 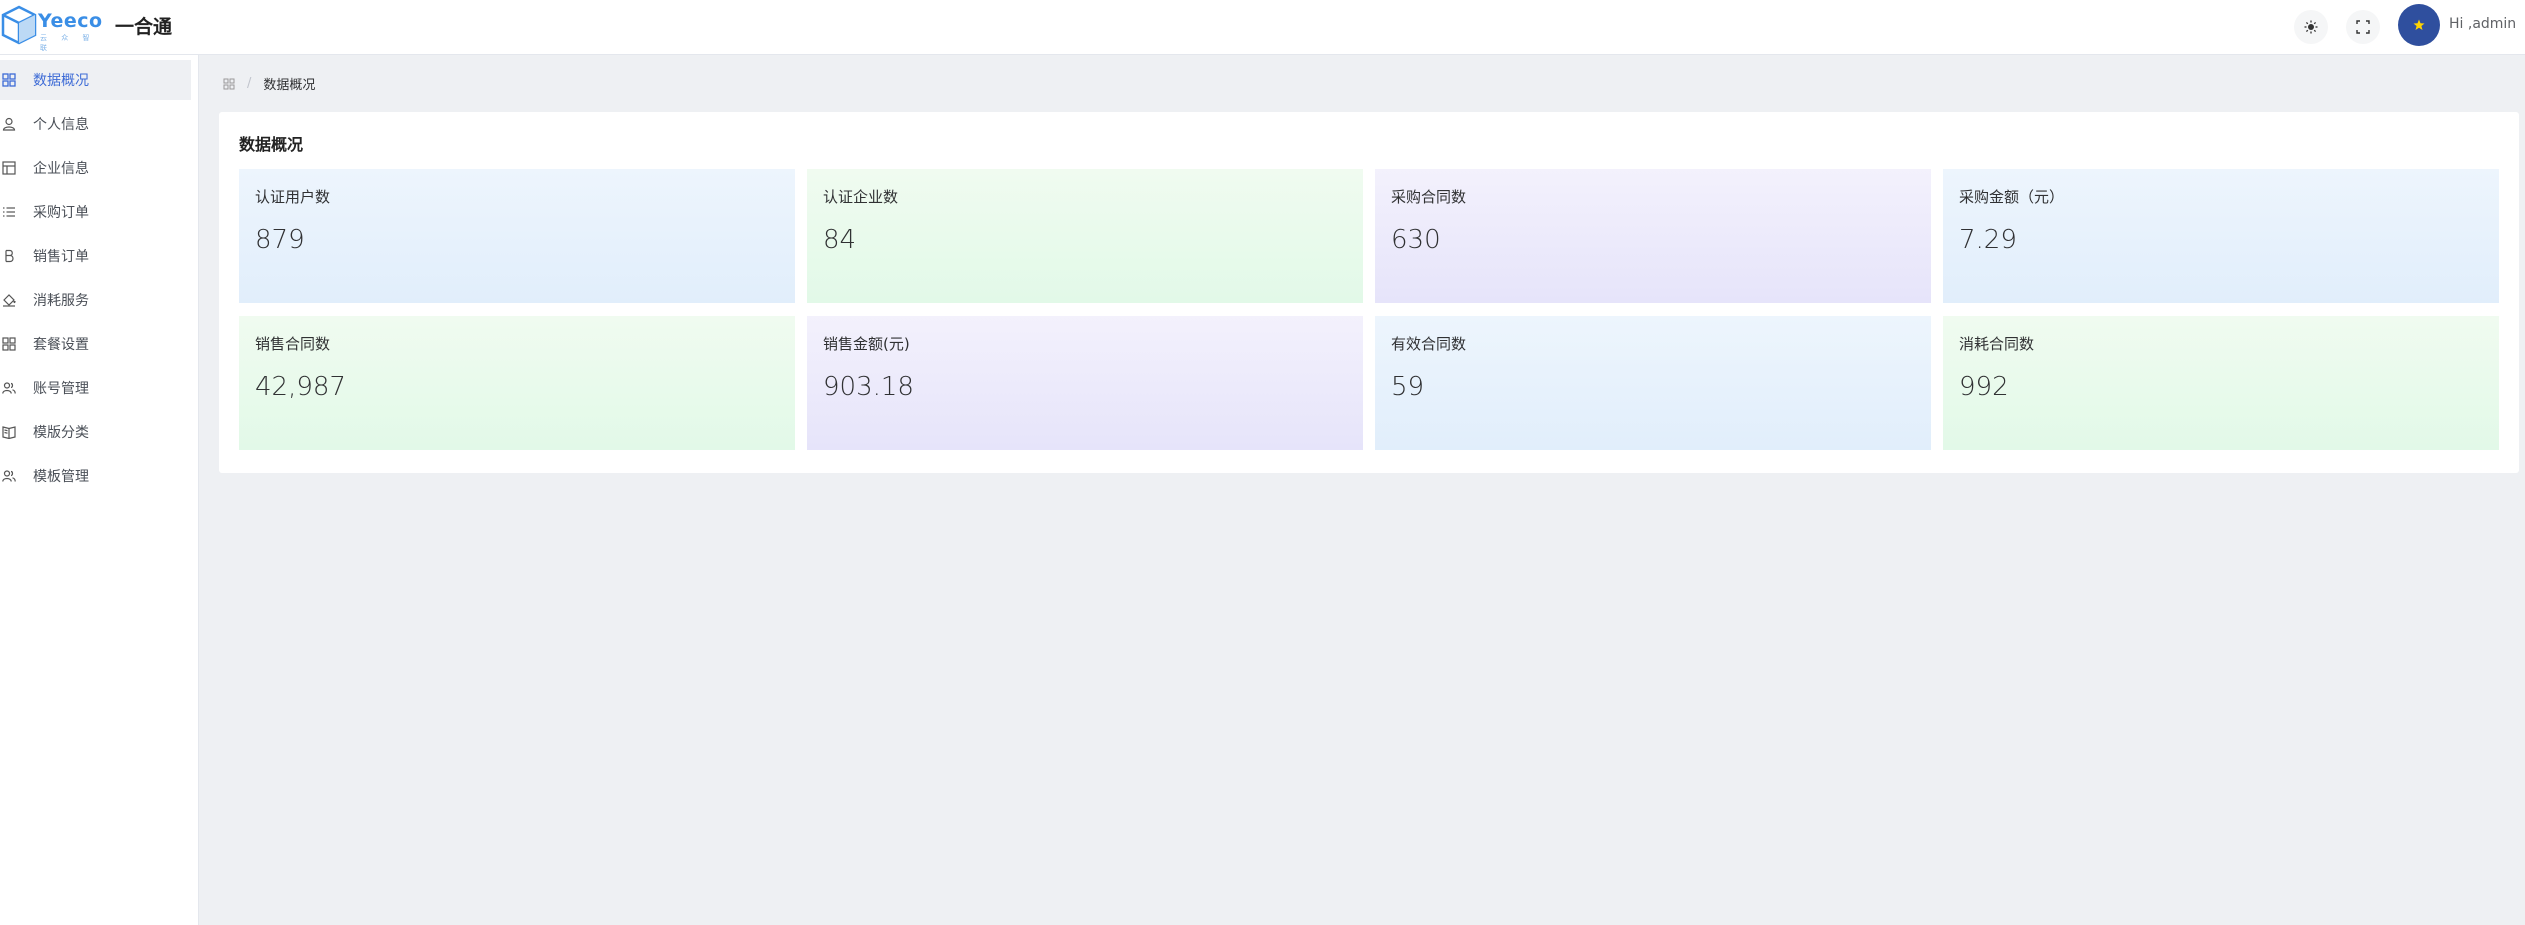 What do you see at coordinates (289, 85) in the screenshot?
I see `breadcrumb-current: 数据概况` at bounding box center [289, 85].